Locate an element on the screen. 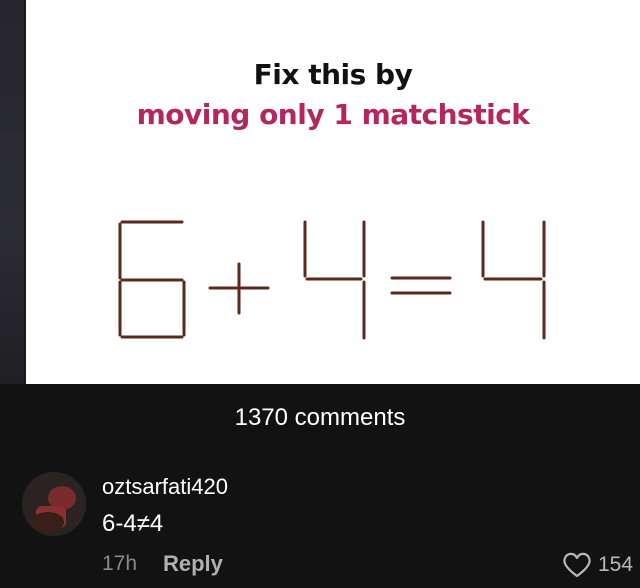  comment-username: oztsarfati420 is located at coordinates (165, 487).